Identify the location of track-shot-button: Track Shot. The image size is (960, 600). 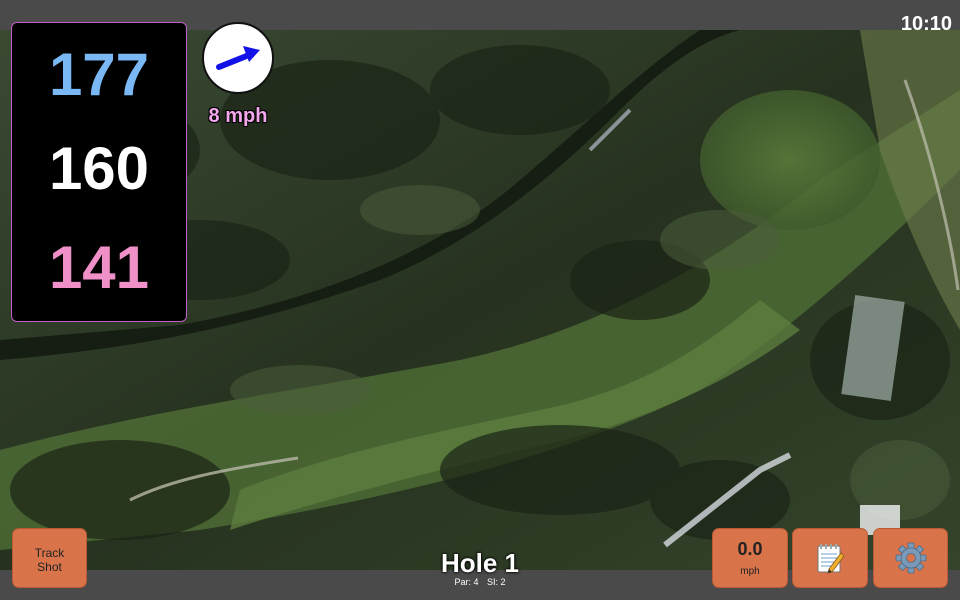
(49, 558).